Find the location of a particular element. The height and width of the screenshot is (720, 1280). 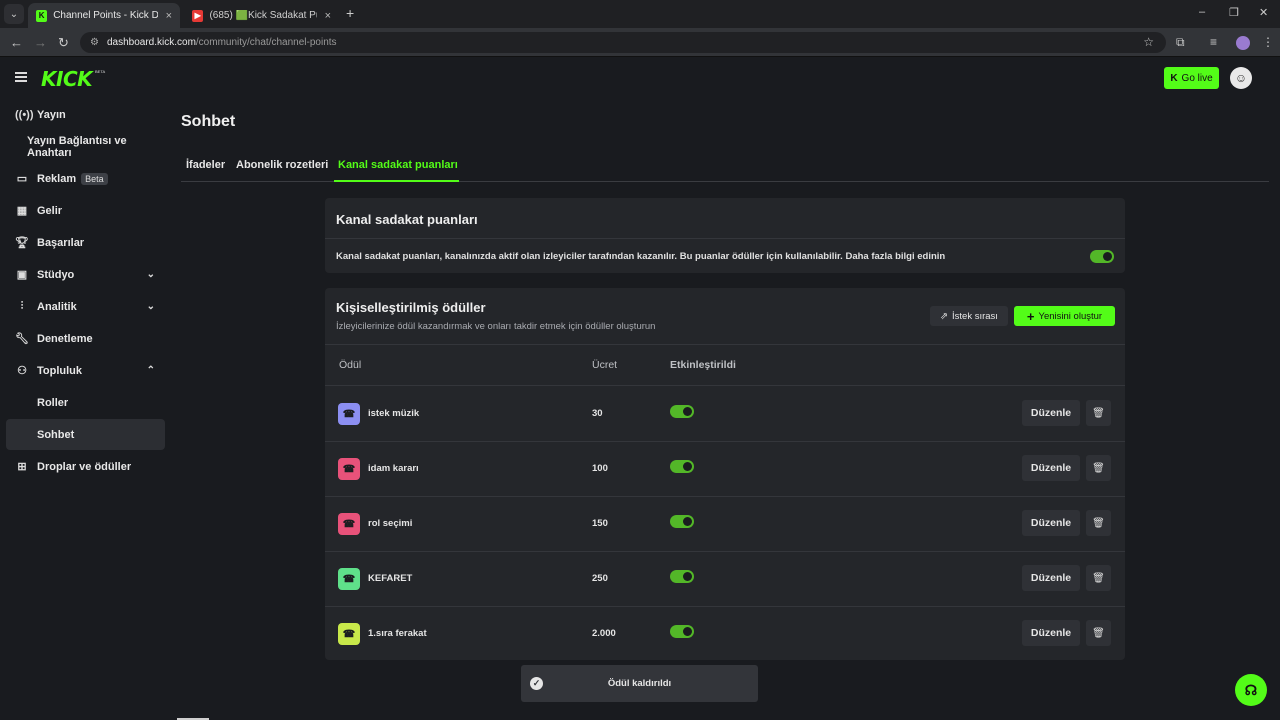

reward-cost: 30 is located at coordinates (597, 413).